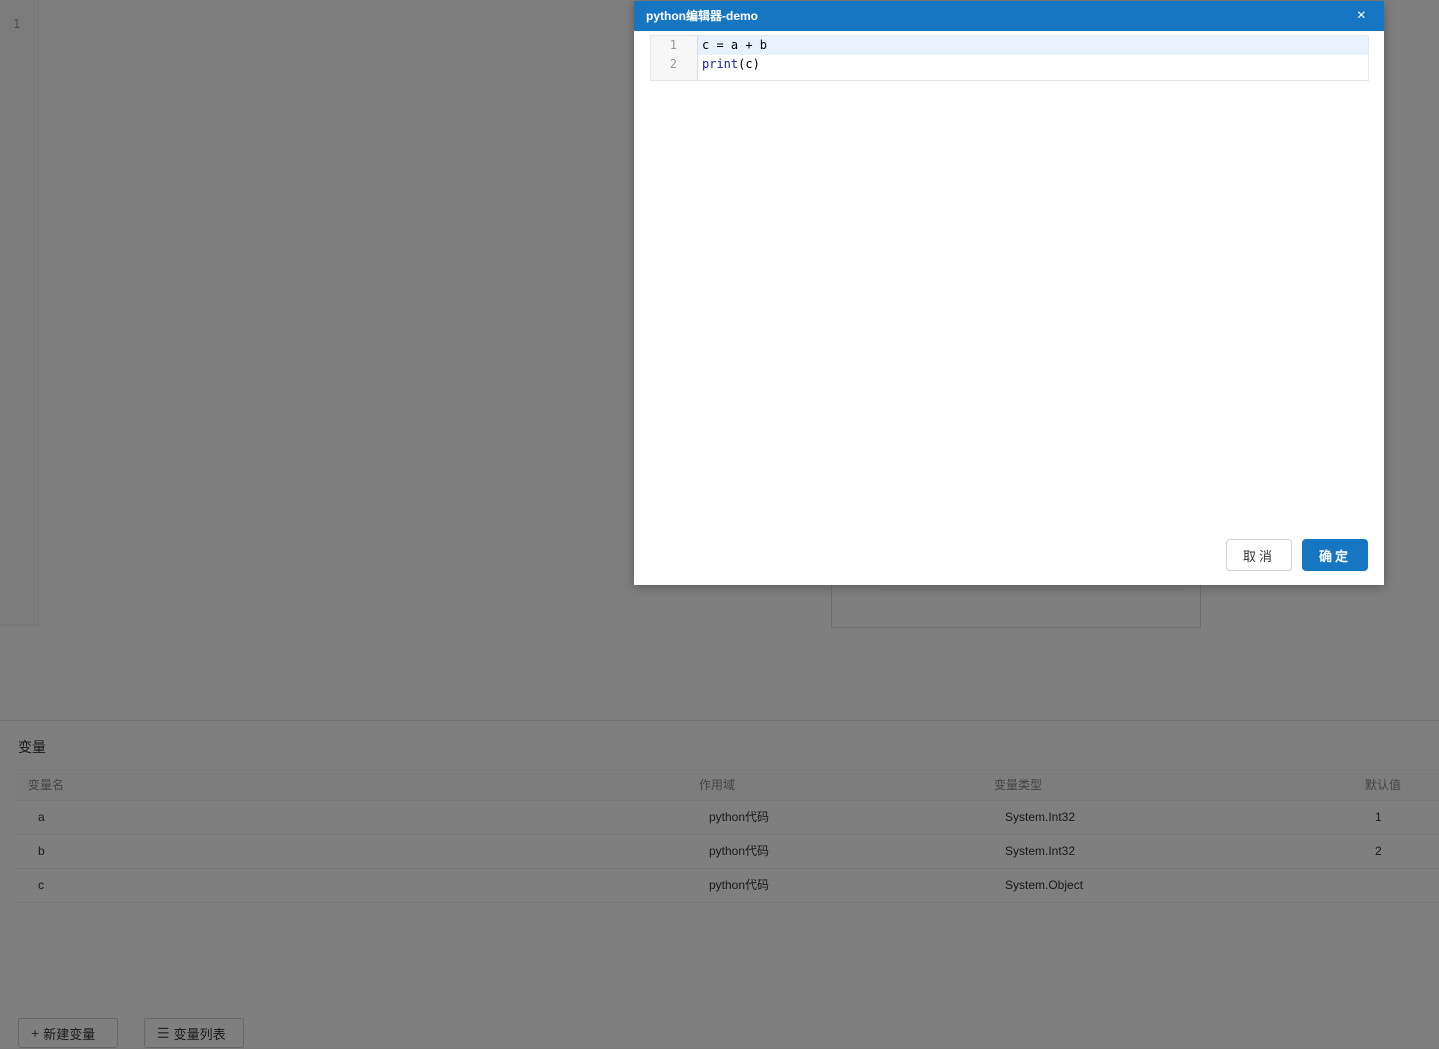 This screenshot has width=1439, height=1050. What do you see at coordinates (673, 64) in the screenshot?
I see `line-number: 2` at bounding box center [673, 64].